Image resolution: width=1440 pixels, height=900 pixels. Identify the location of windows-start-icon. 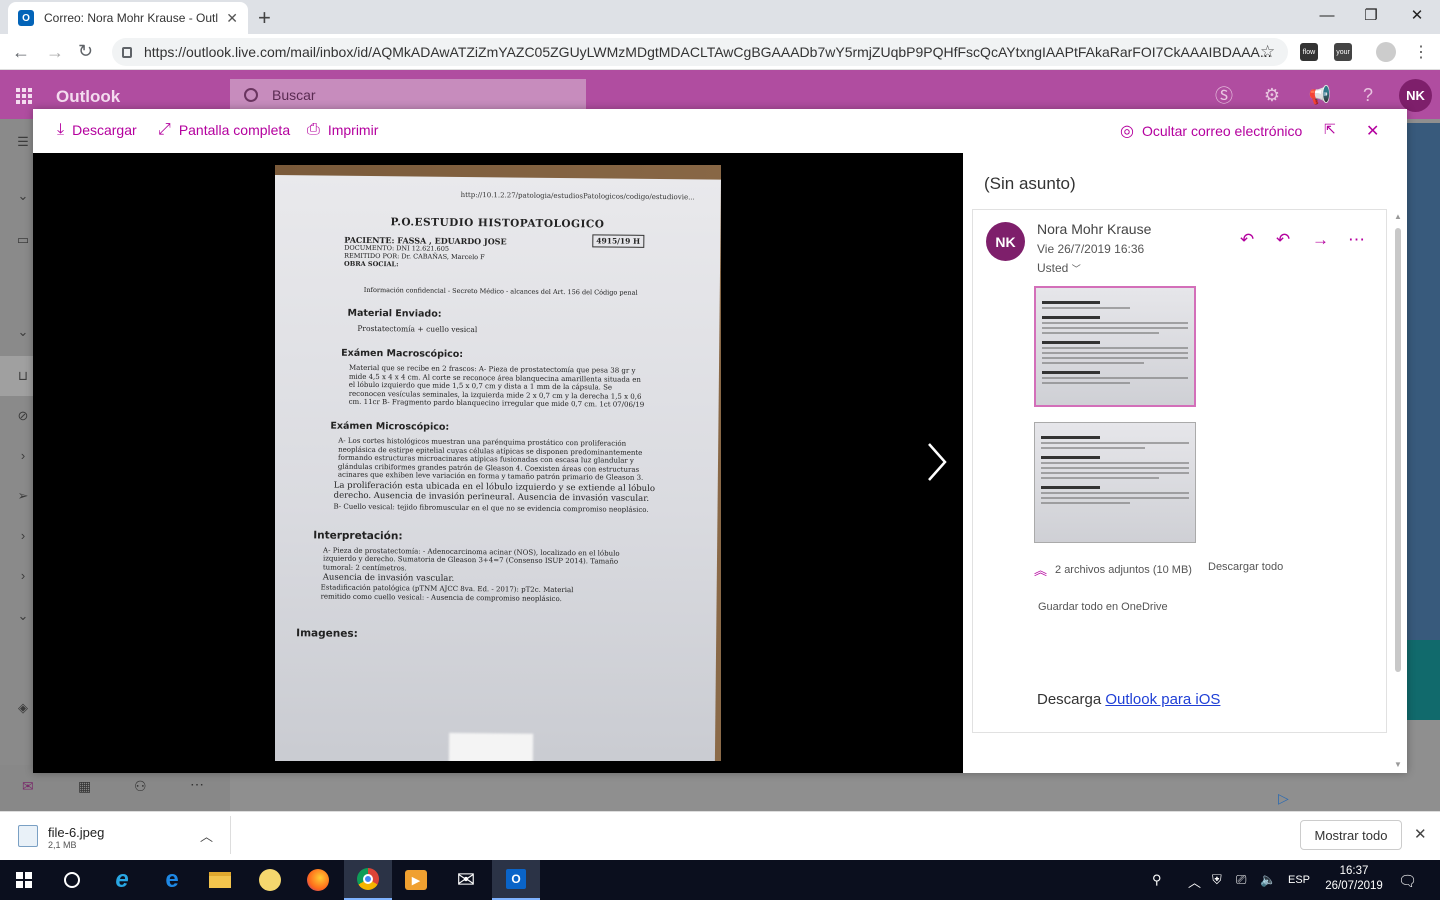
(24, 880).